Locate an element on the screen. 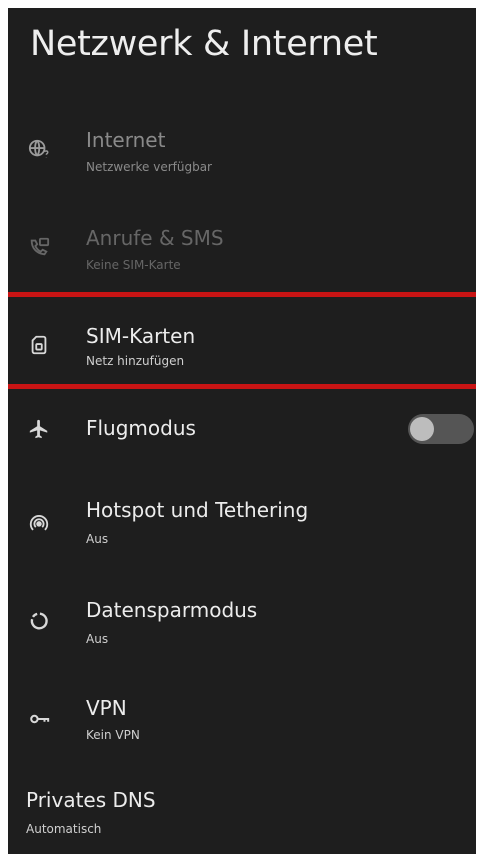 This screenshot has height=854, width=481. settings-item-data-saver: Datensparmodus Aus is located at coordinates (242, 620).